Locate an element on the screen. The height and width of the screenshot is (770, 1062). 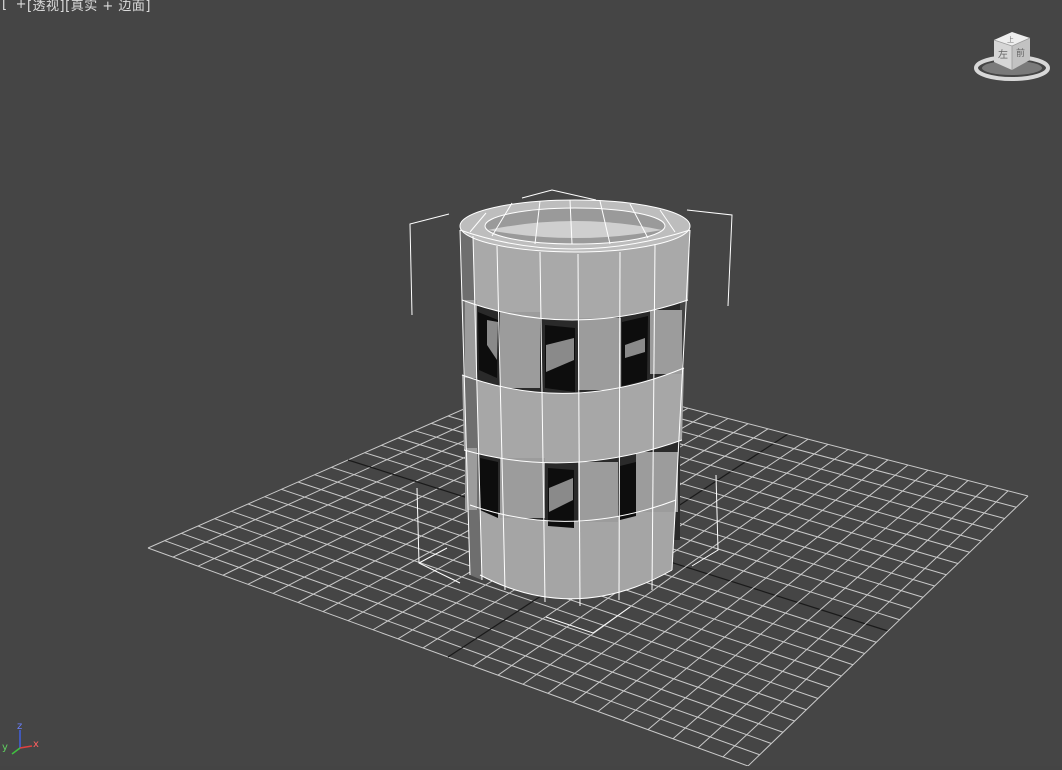
viewcube: 左 前 上 is located at coordinates (1011, 55).